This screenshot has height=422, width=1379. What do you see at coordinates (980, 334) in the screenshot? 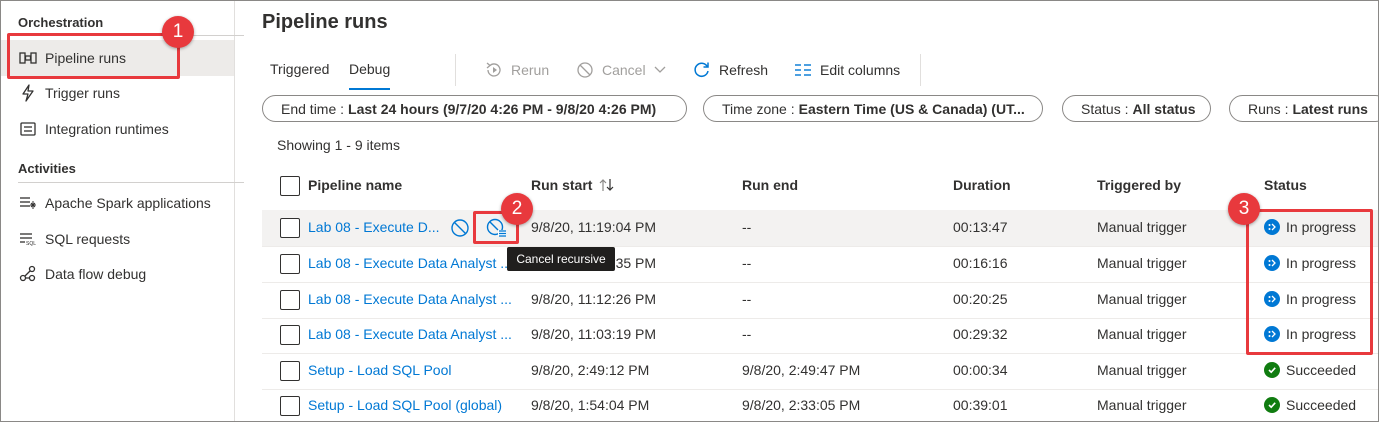
I see `duration: 00:29:32` at bounding box center [980, 334].